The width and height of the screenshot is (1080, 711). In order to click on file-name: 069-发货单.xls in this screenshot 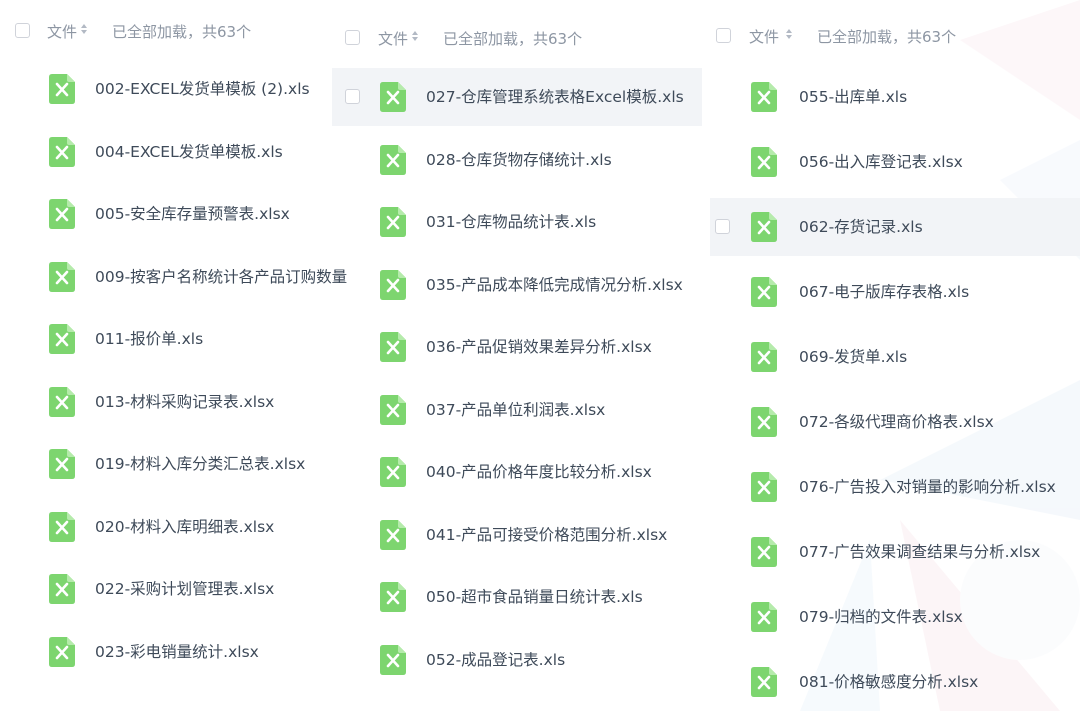, I will do `click(853, 357)`.